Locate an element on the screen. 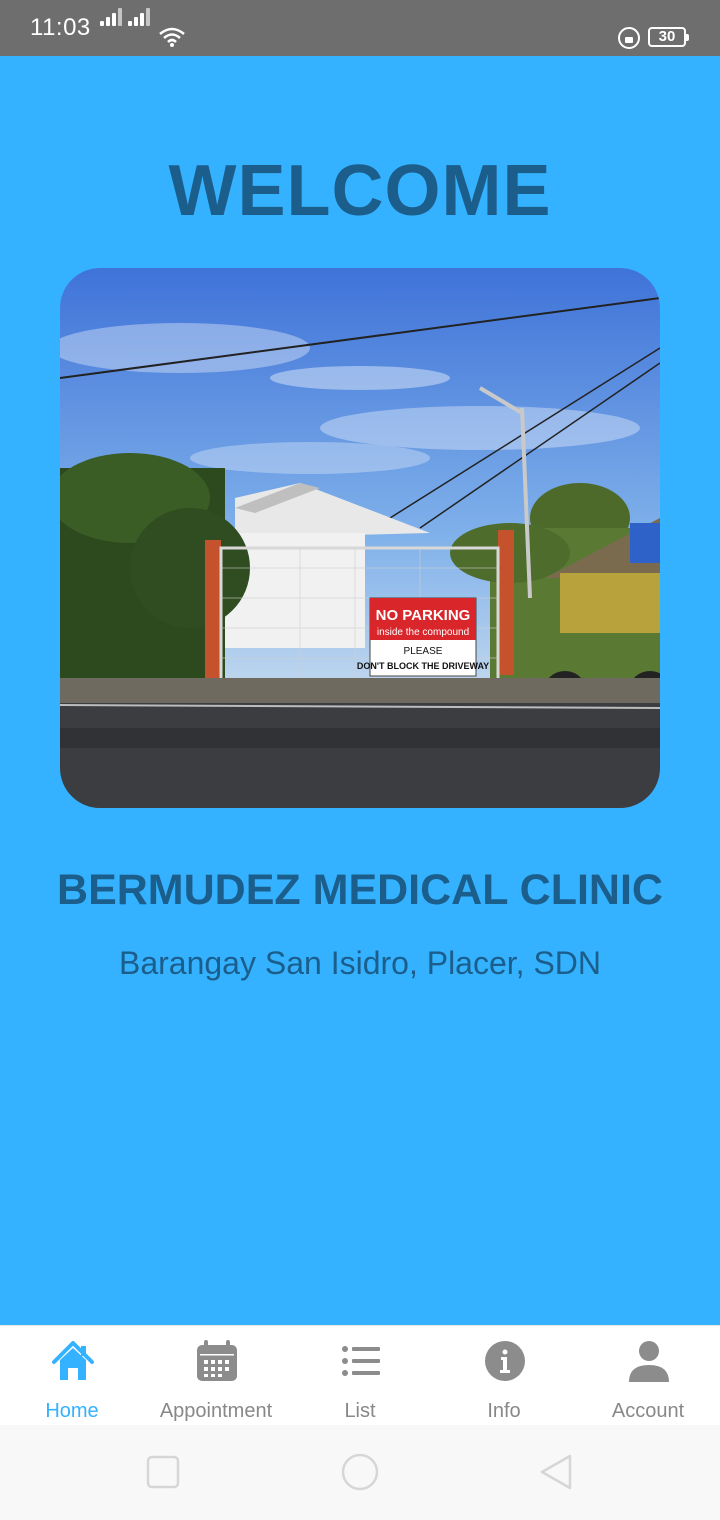 Image resolution: width=720 pixels, height=1520 pixels. nav-appointment: Appointment is located at coordinates (216, 1376).